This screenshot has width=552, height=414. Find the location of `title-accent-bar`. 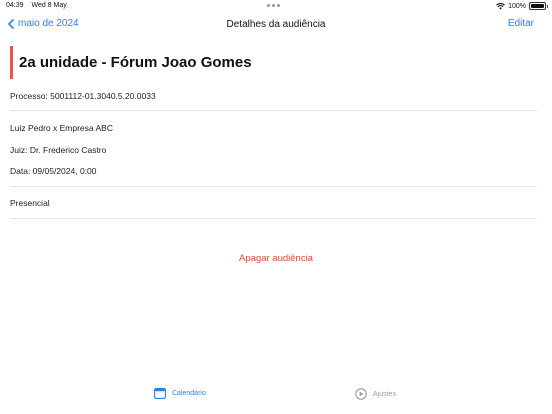

title-accent-bar is located at coordinates (11, 62).